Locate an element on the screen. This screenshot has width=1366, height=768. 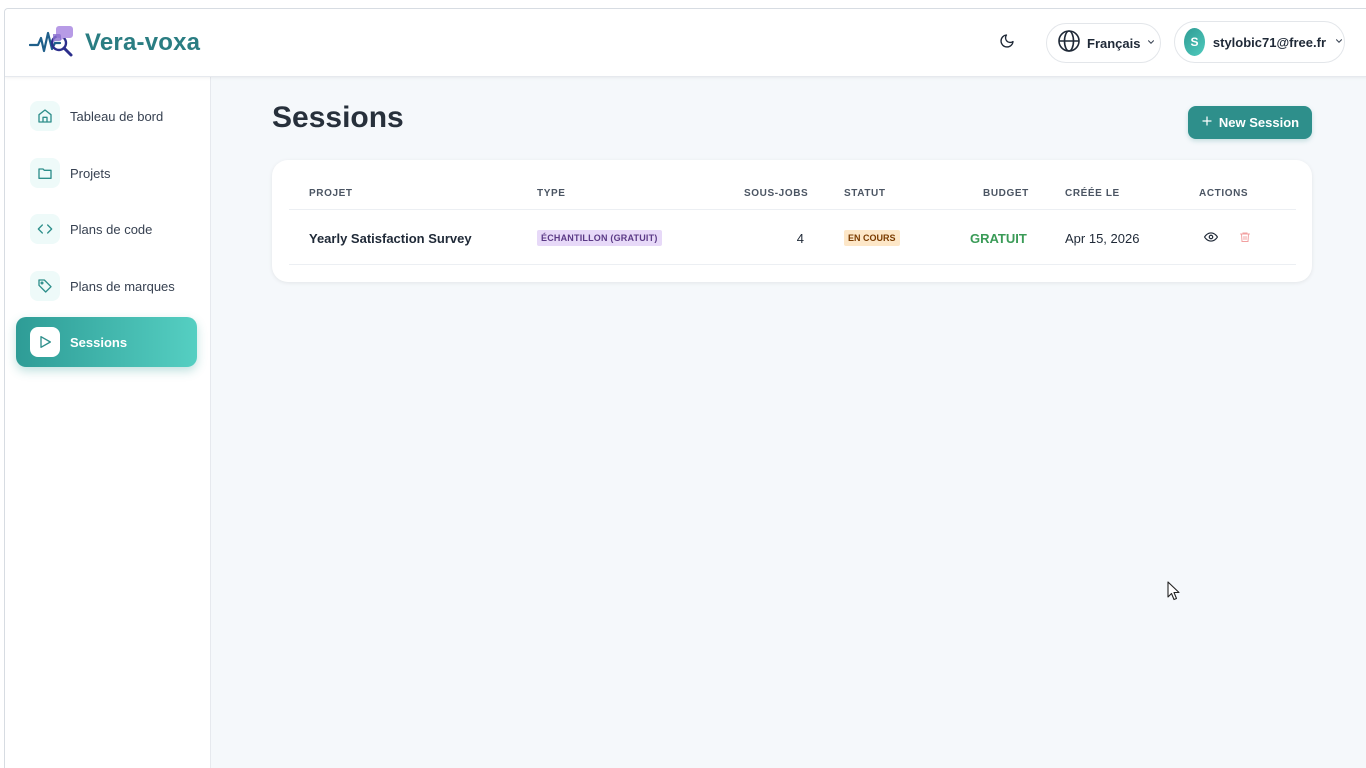
sidebar-item-label: Projets is located at coordinates (90, 173).